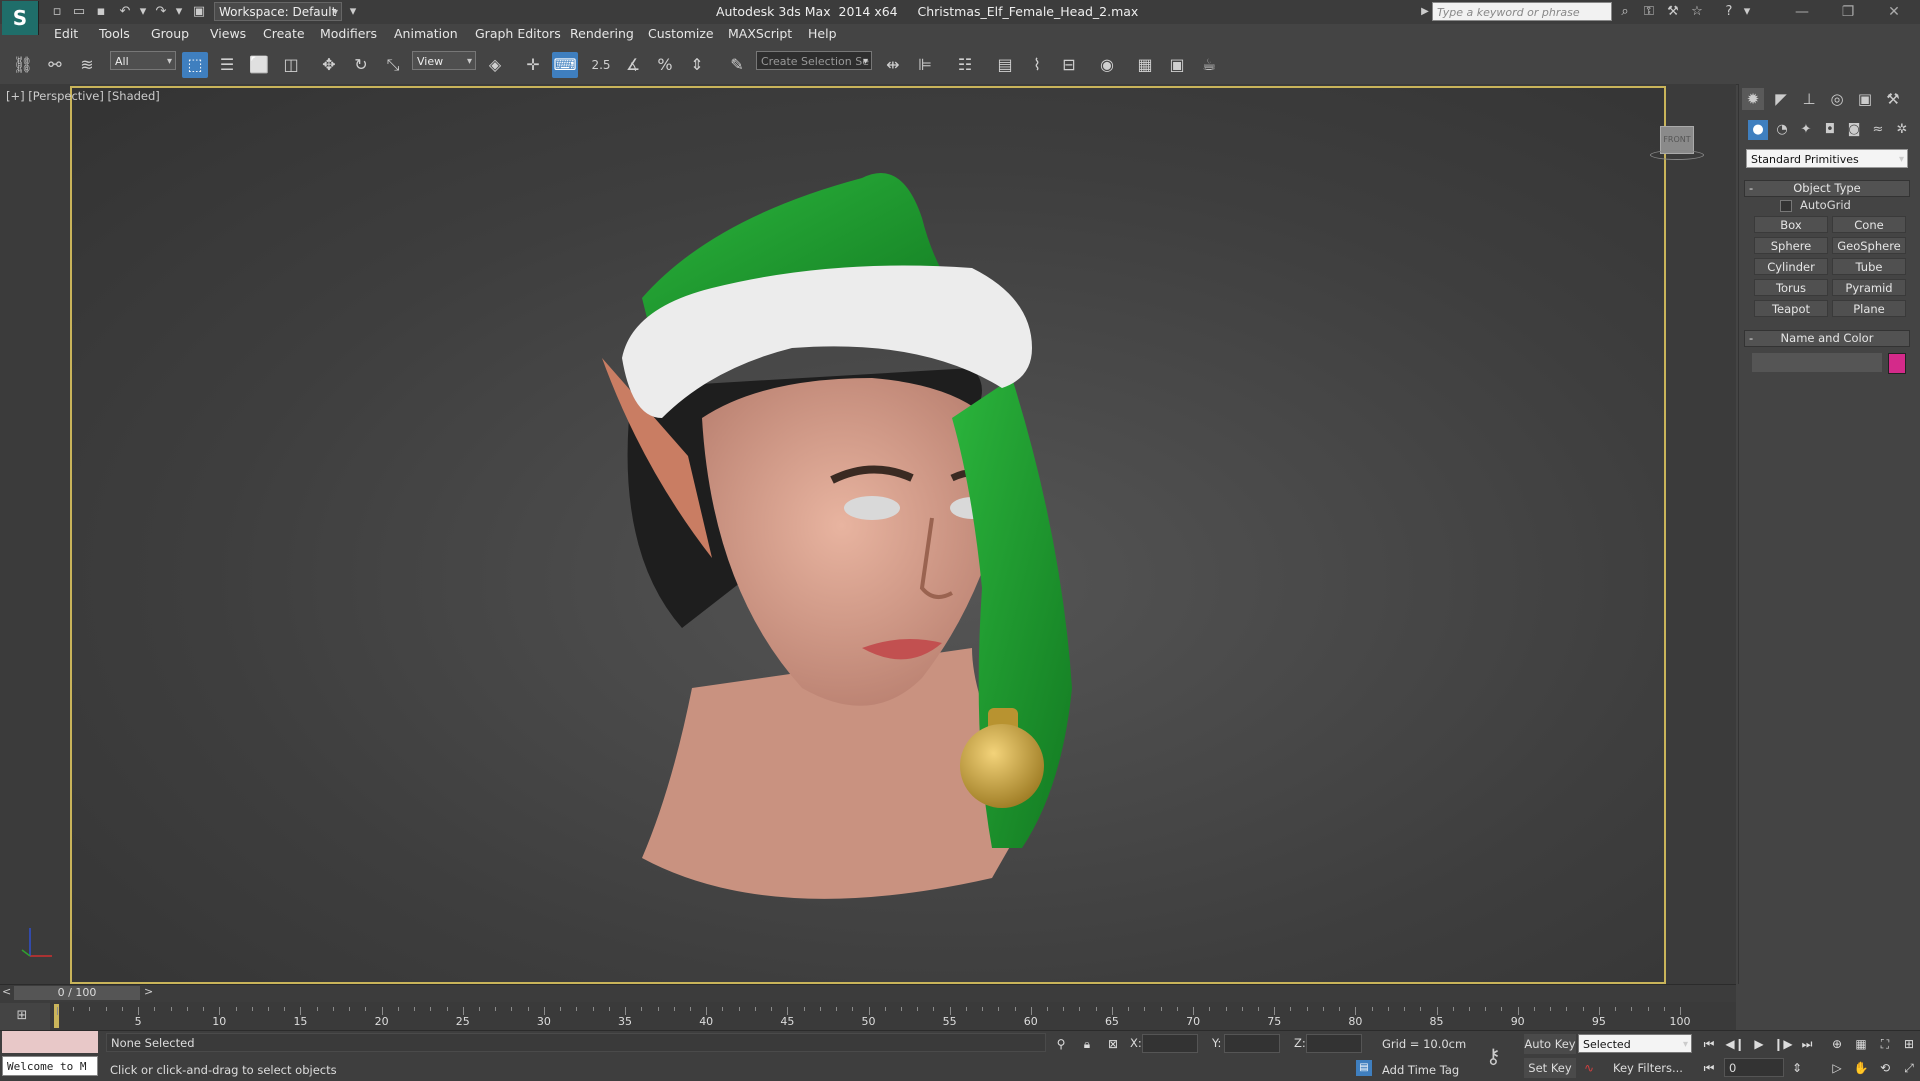  What do you see at coordinates (1735, 1044) in the screenshot?
I see `previous-frame-icon: ◀❙` at bounding box center [1735, 1044].